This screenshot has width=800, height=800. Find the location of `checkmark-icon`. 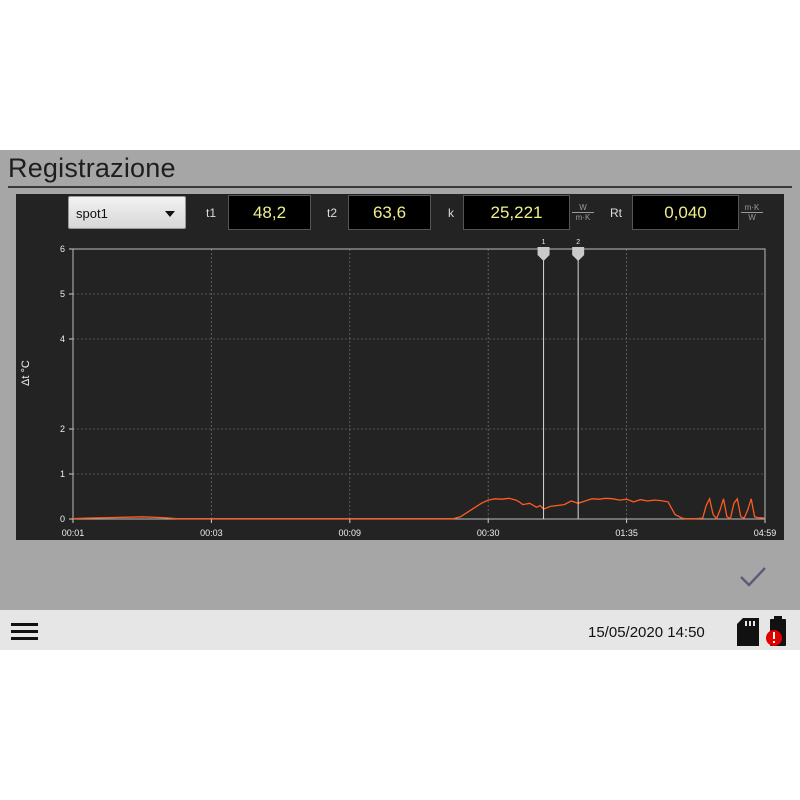

checkmark-icon is located at coordinates (753, 577).